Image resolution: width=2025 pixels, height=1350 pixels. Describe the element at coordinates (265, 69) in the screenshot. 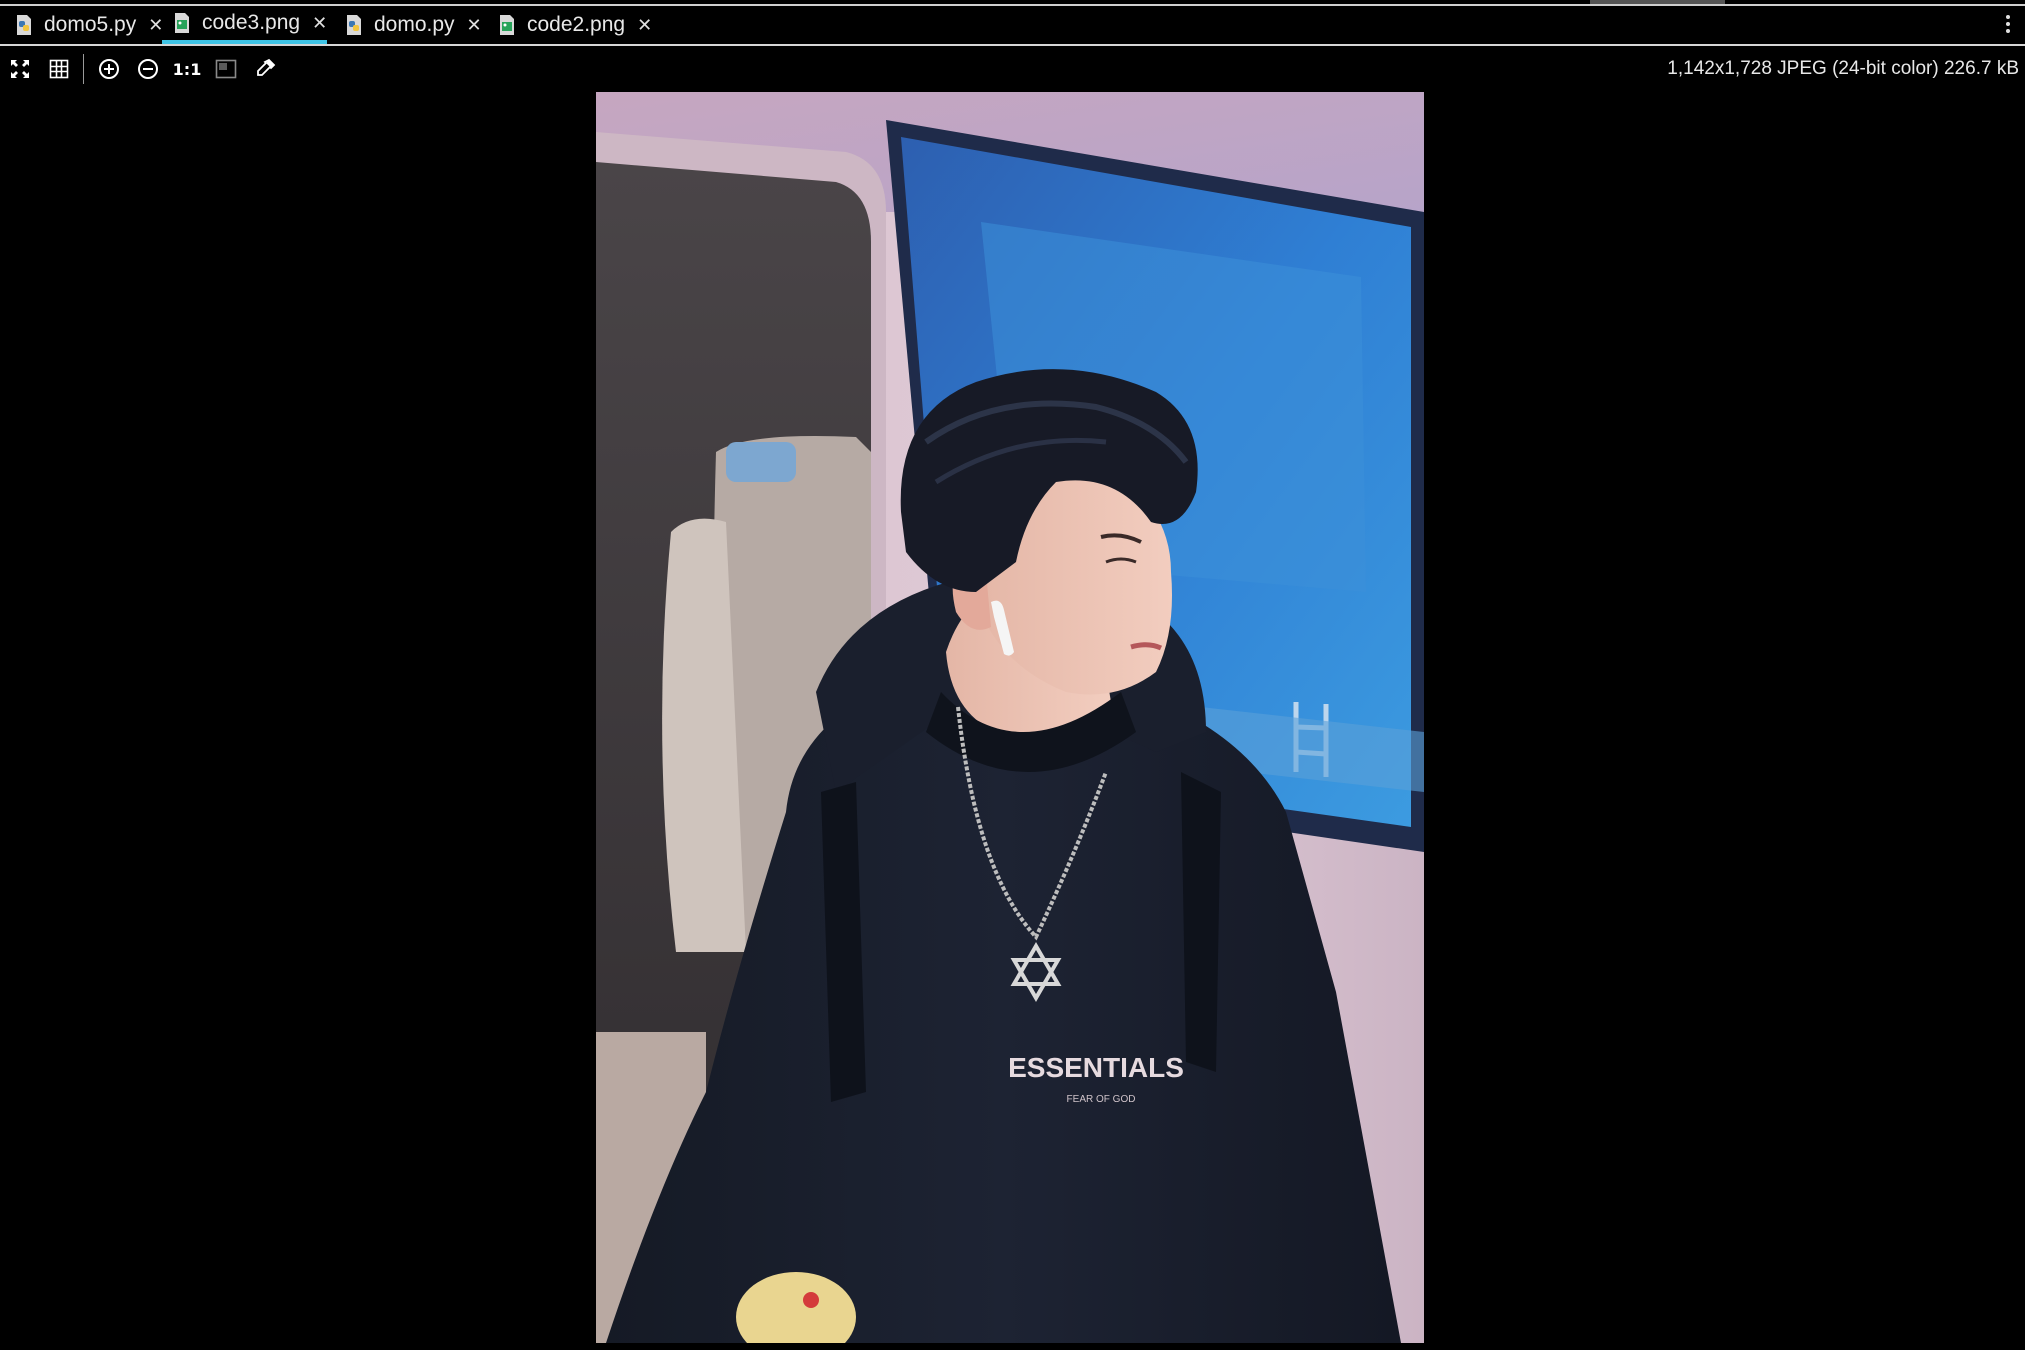

I see `color-picker-icon` at that location.